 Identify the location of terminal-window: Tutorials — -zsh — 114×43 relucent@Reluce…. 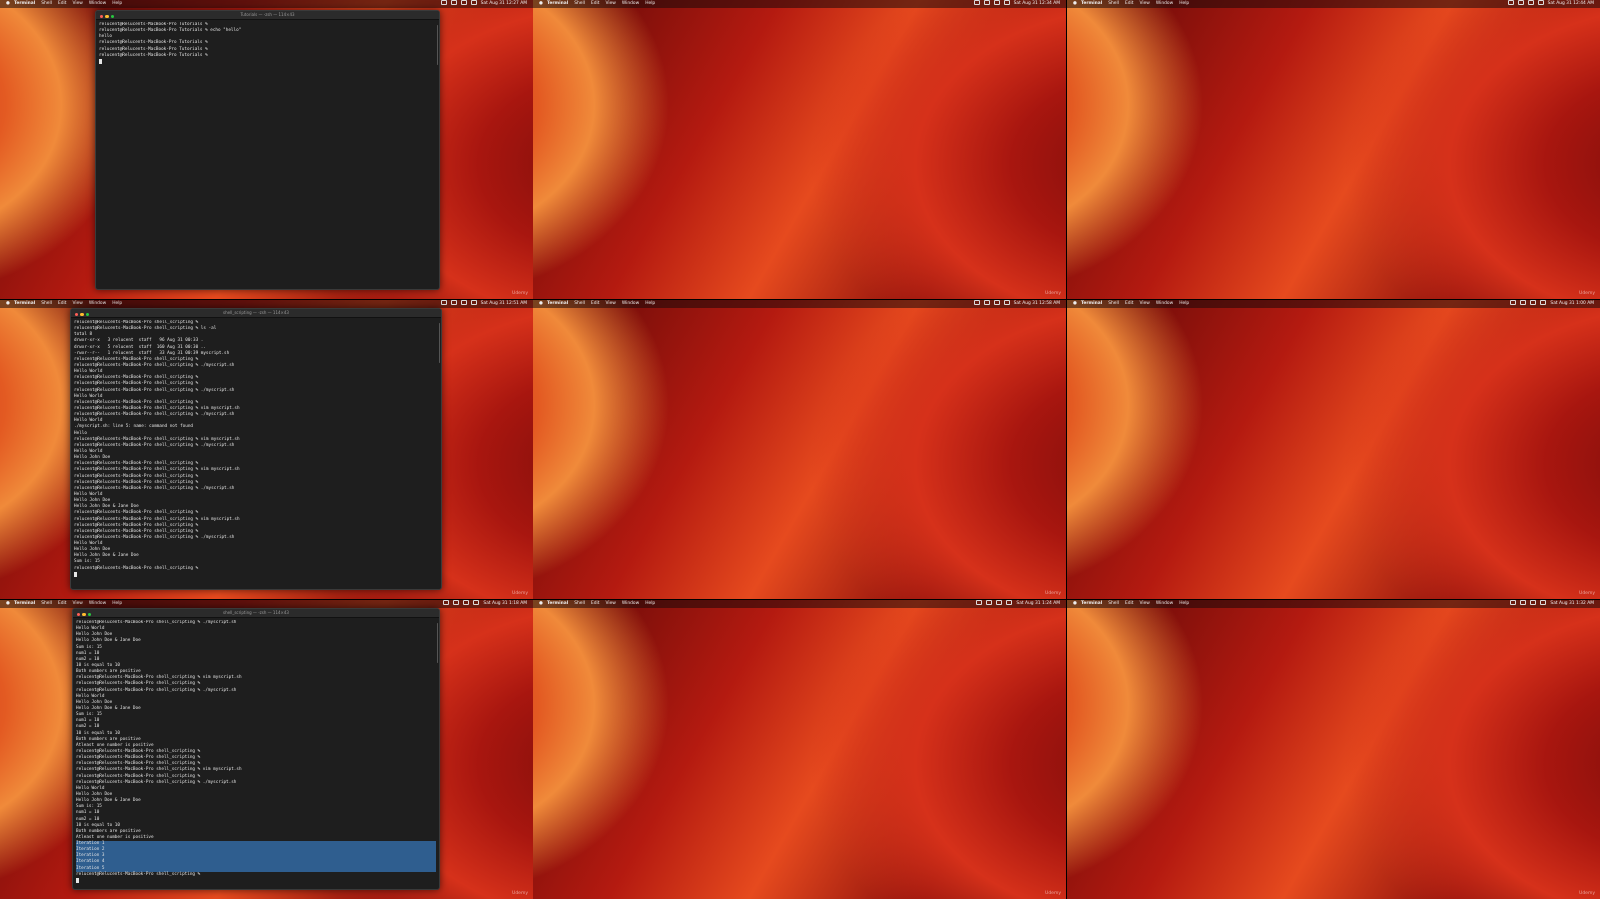
(267, 150).